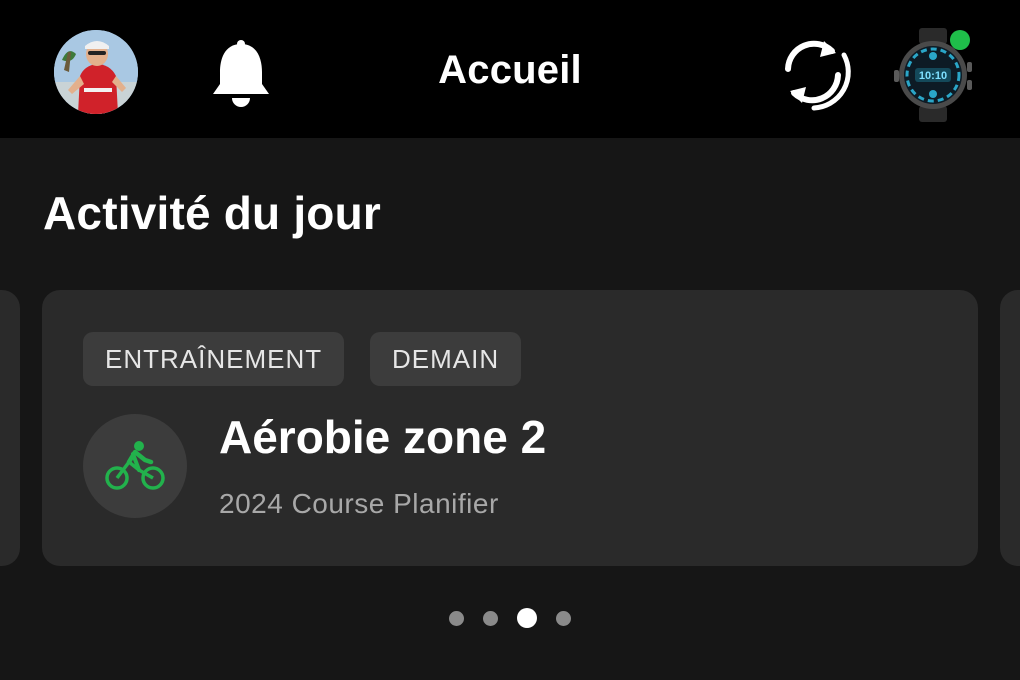  I want to click on cycling-icon, so click(135, 465).